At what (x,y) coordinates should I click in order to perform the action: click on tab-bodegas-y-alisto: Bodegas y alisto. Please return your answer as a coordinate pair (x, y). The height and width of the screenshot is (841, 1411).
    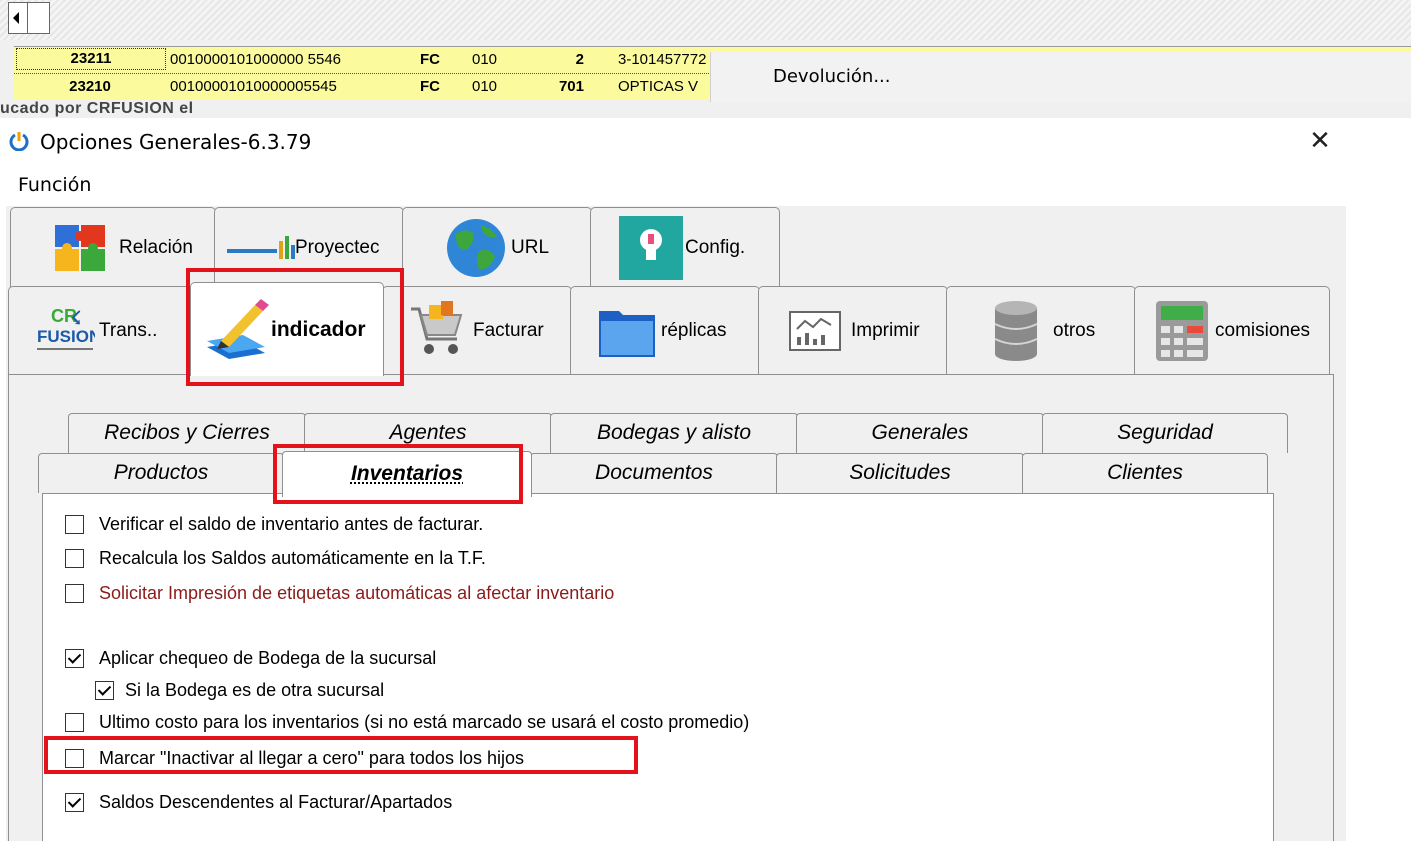
    Looking at the image, I should click on (674, 433).